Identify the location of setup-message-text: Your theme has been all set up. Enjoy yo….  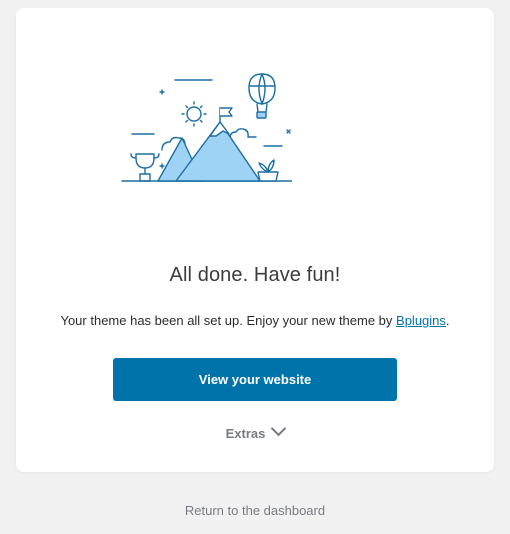
(228, 320).